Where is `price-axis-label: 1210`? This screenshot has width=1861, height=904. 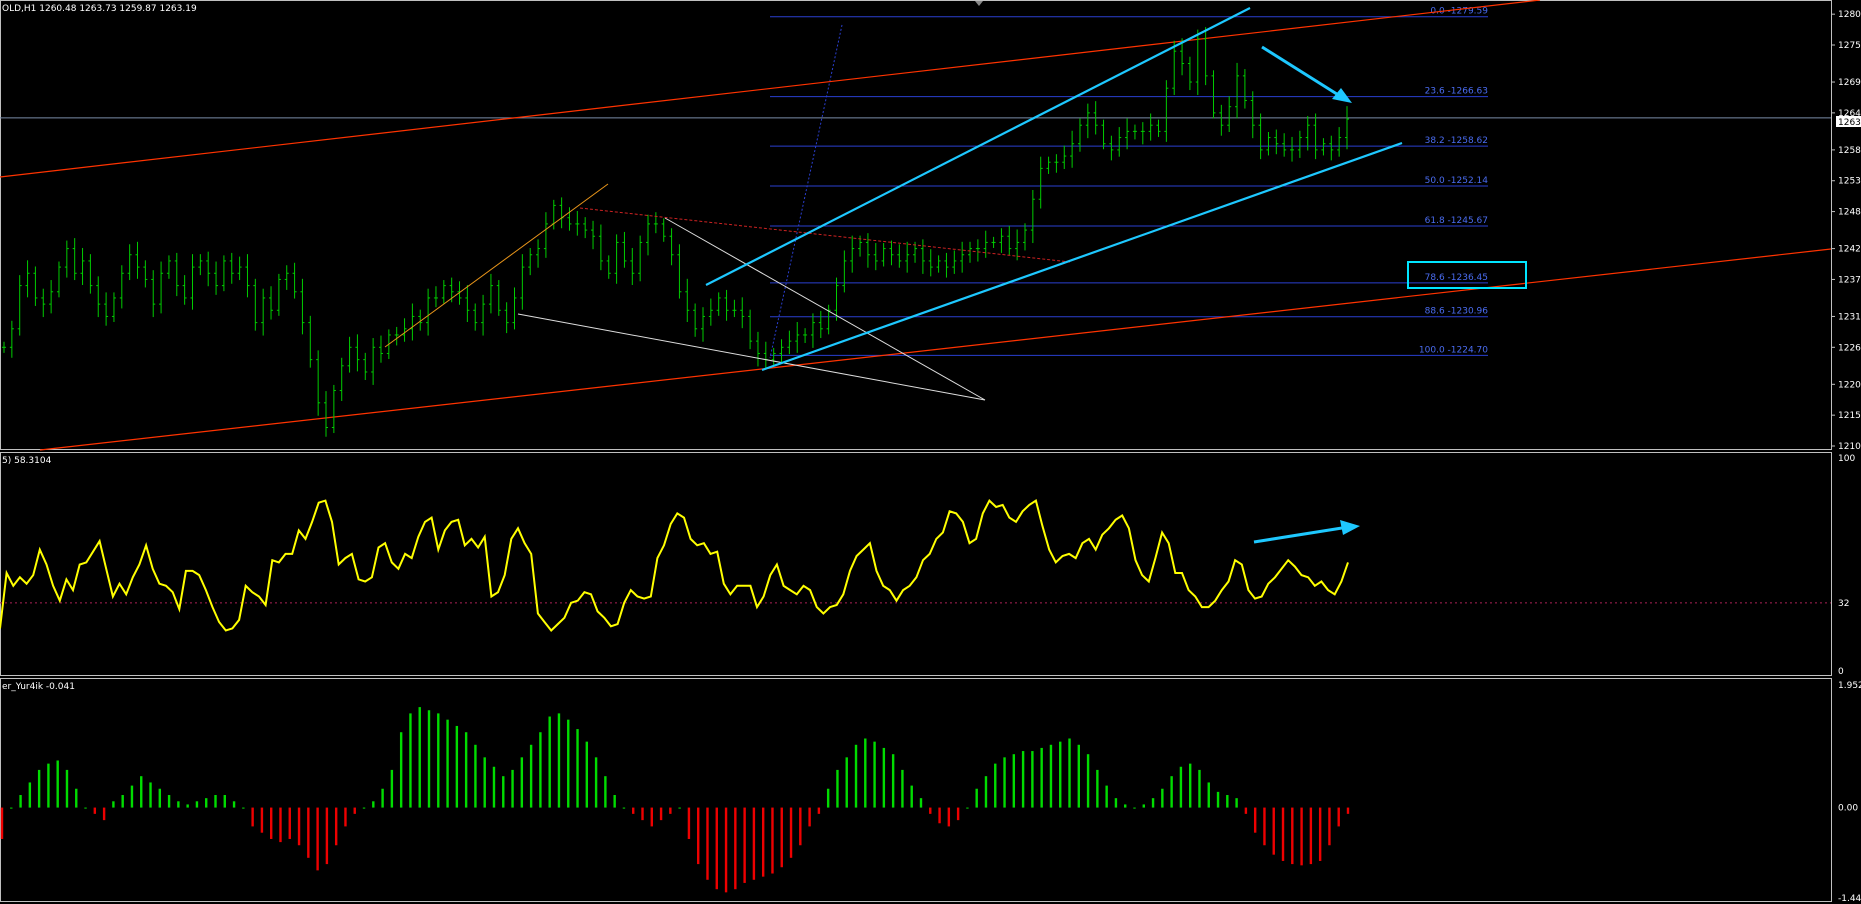
price-axis-label: 1210 is located at coordinates (1849, 447).